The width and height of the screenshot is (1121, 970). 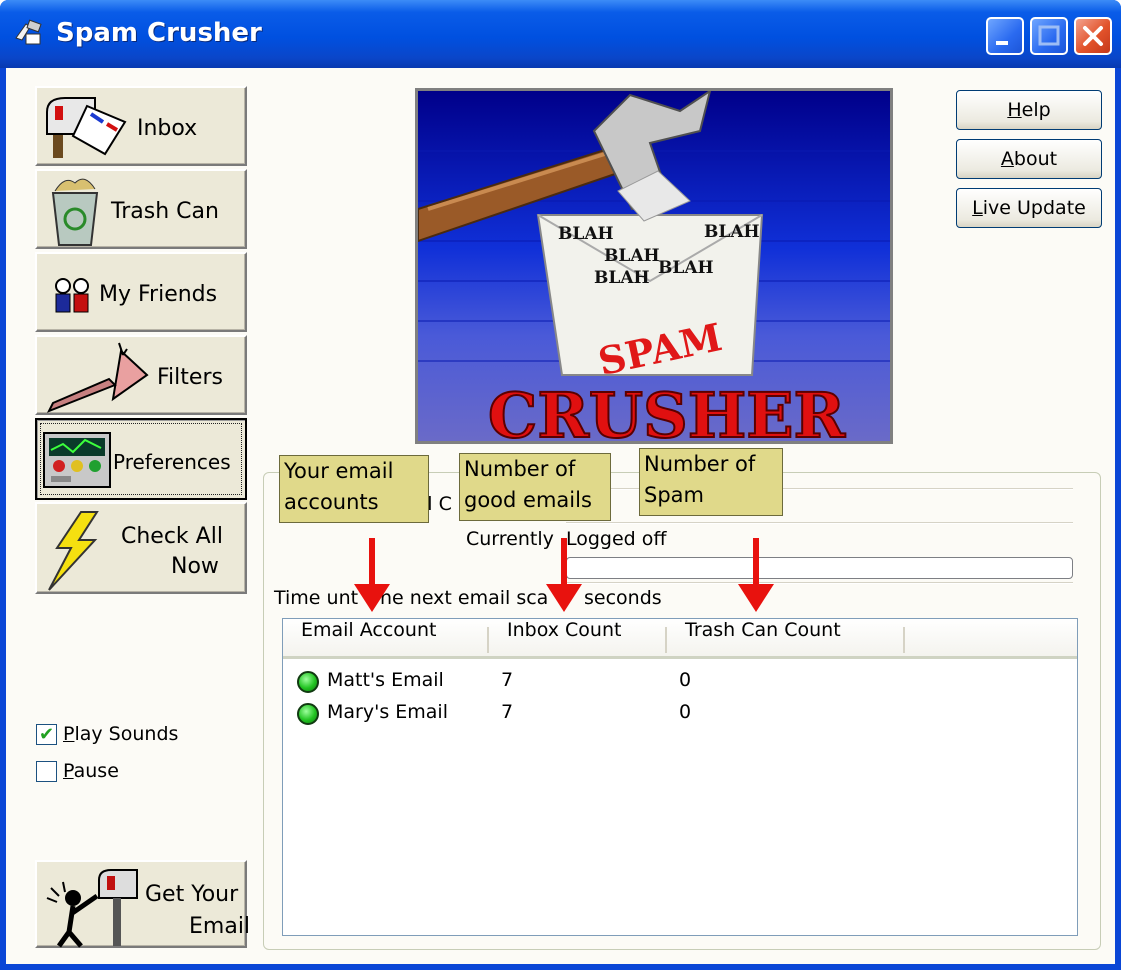 I want to click on maximize-button, so click(x=1049, y=36).